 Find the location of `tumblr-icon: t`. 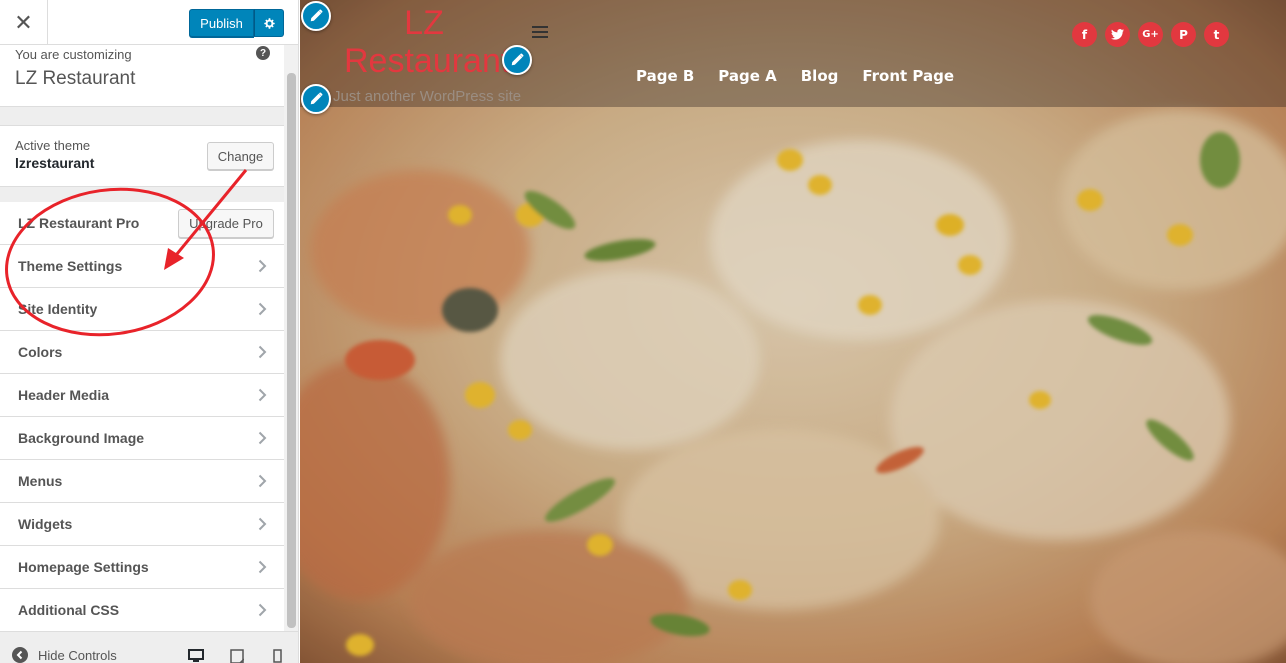

tumblr-icon: t is located at coordinates (1216, 34).